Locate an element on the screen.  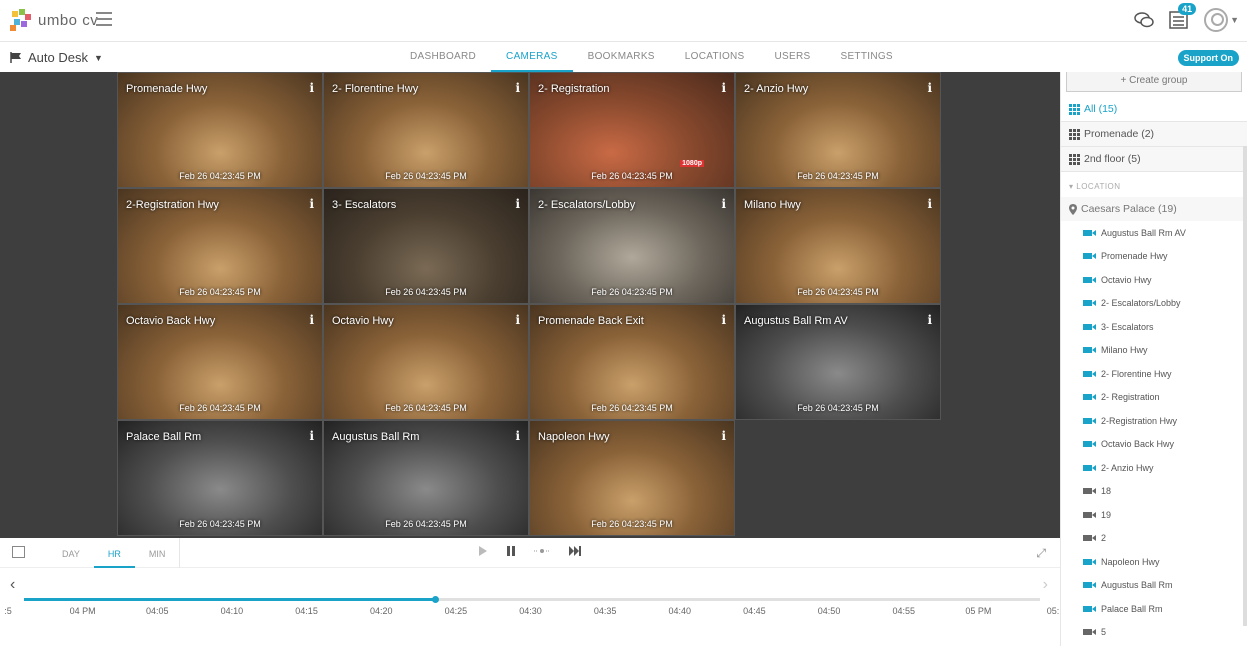
timeline-tick-label: 04:10 is located at coordinates (232, 611).